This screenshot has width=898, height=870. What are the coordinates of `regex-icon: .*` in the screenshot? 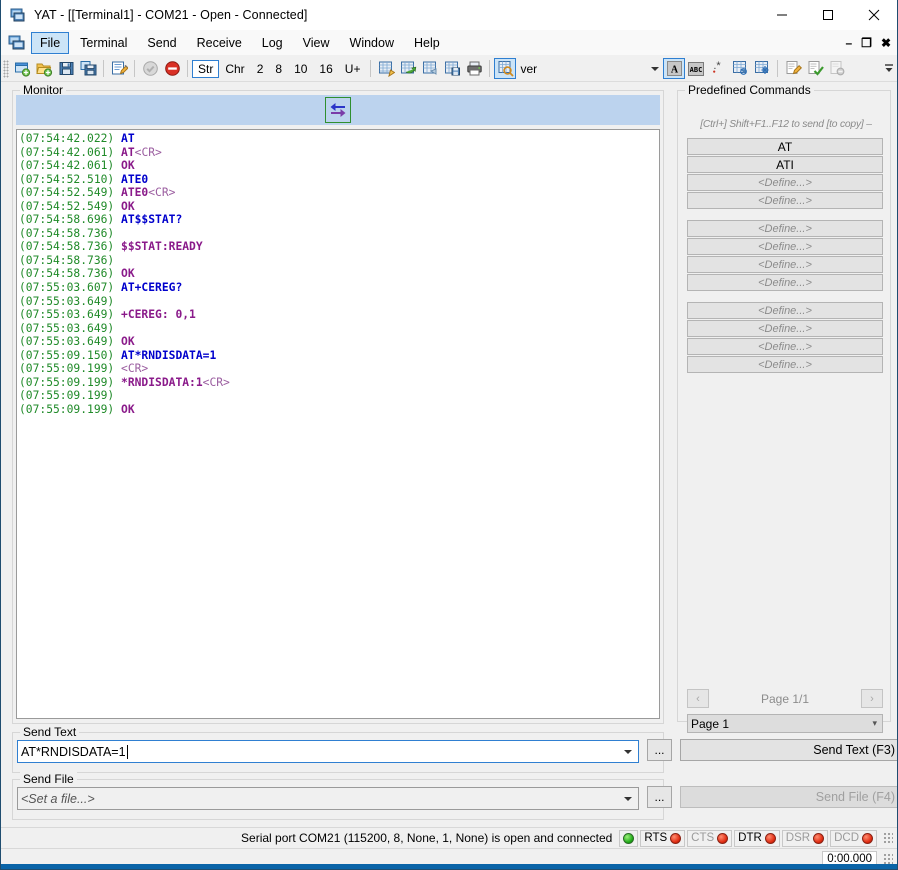 It's located at (718, 69).